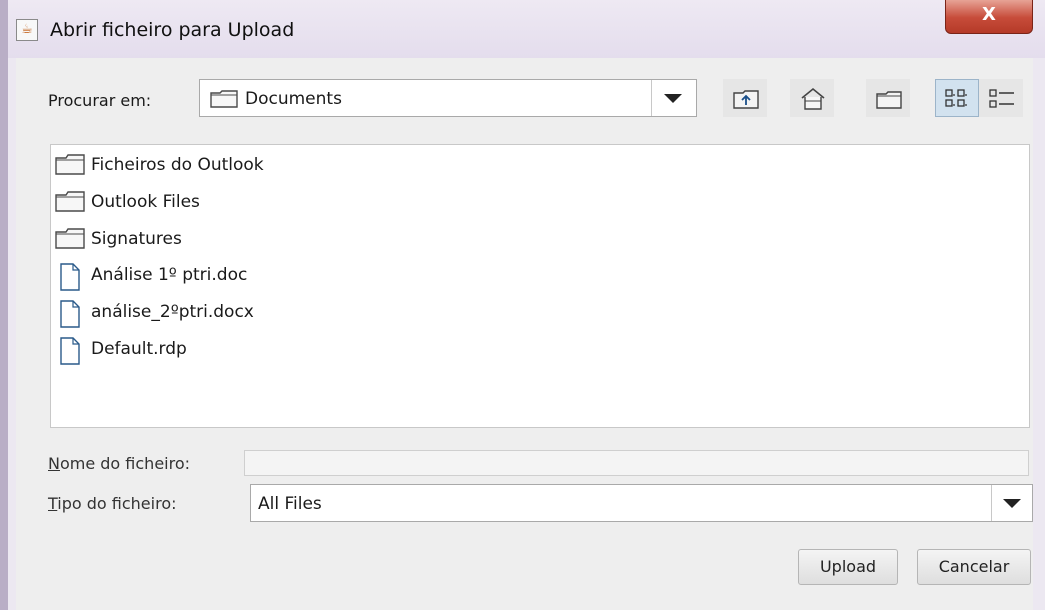 Image resolution: width=1045 pixels, height=610 pixels. I want to click on details-view-button, so click(1001, 98).